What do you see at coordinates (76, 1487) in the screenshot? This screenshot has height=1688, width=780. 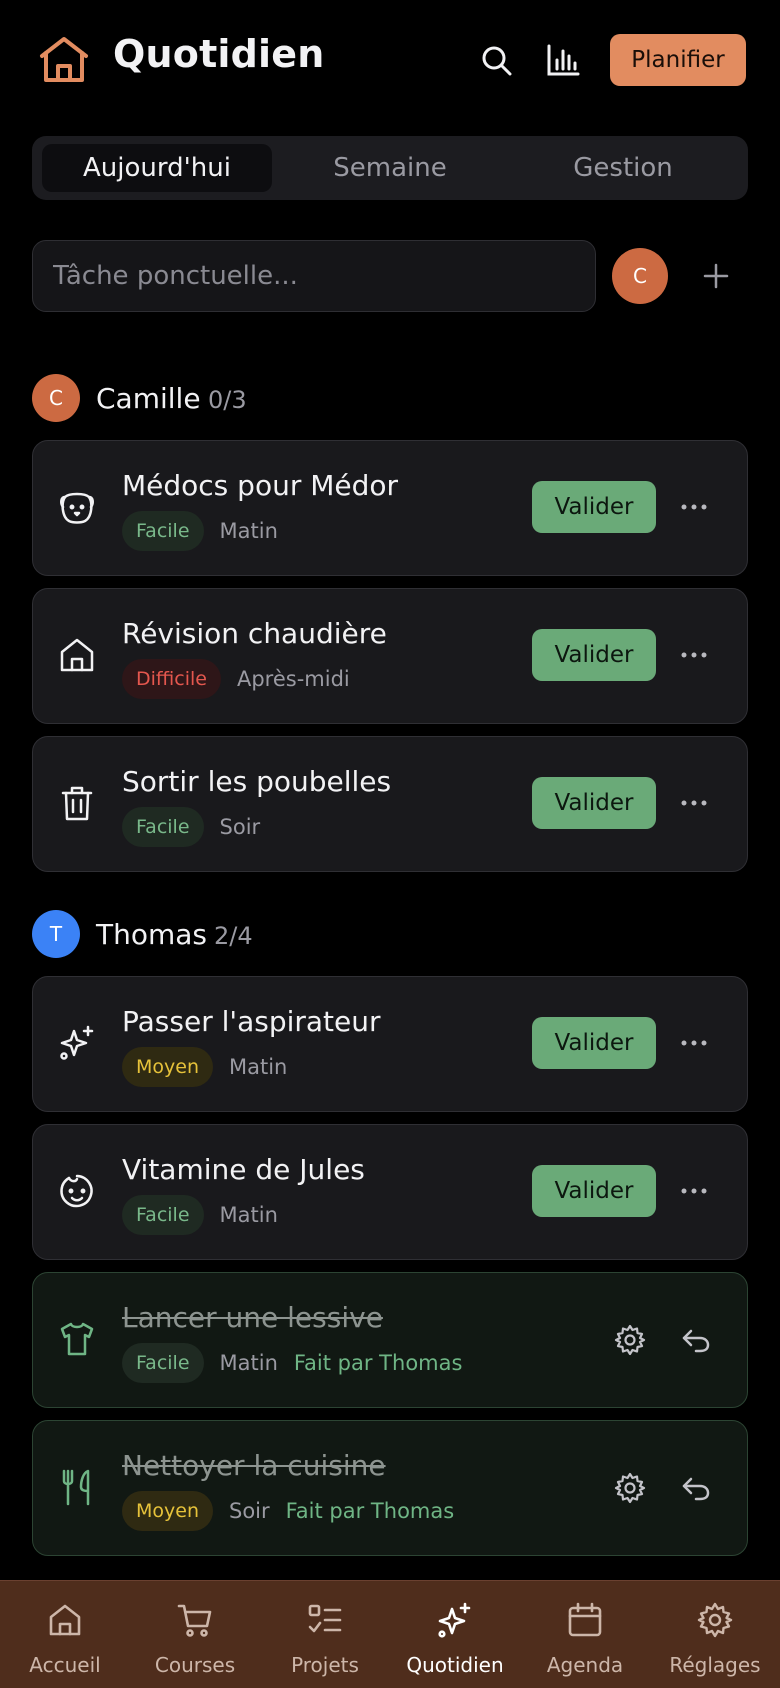 I see `utensils-icon` at bounding box center [76, 1487].